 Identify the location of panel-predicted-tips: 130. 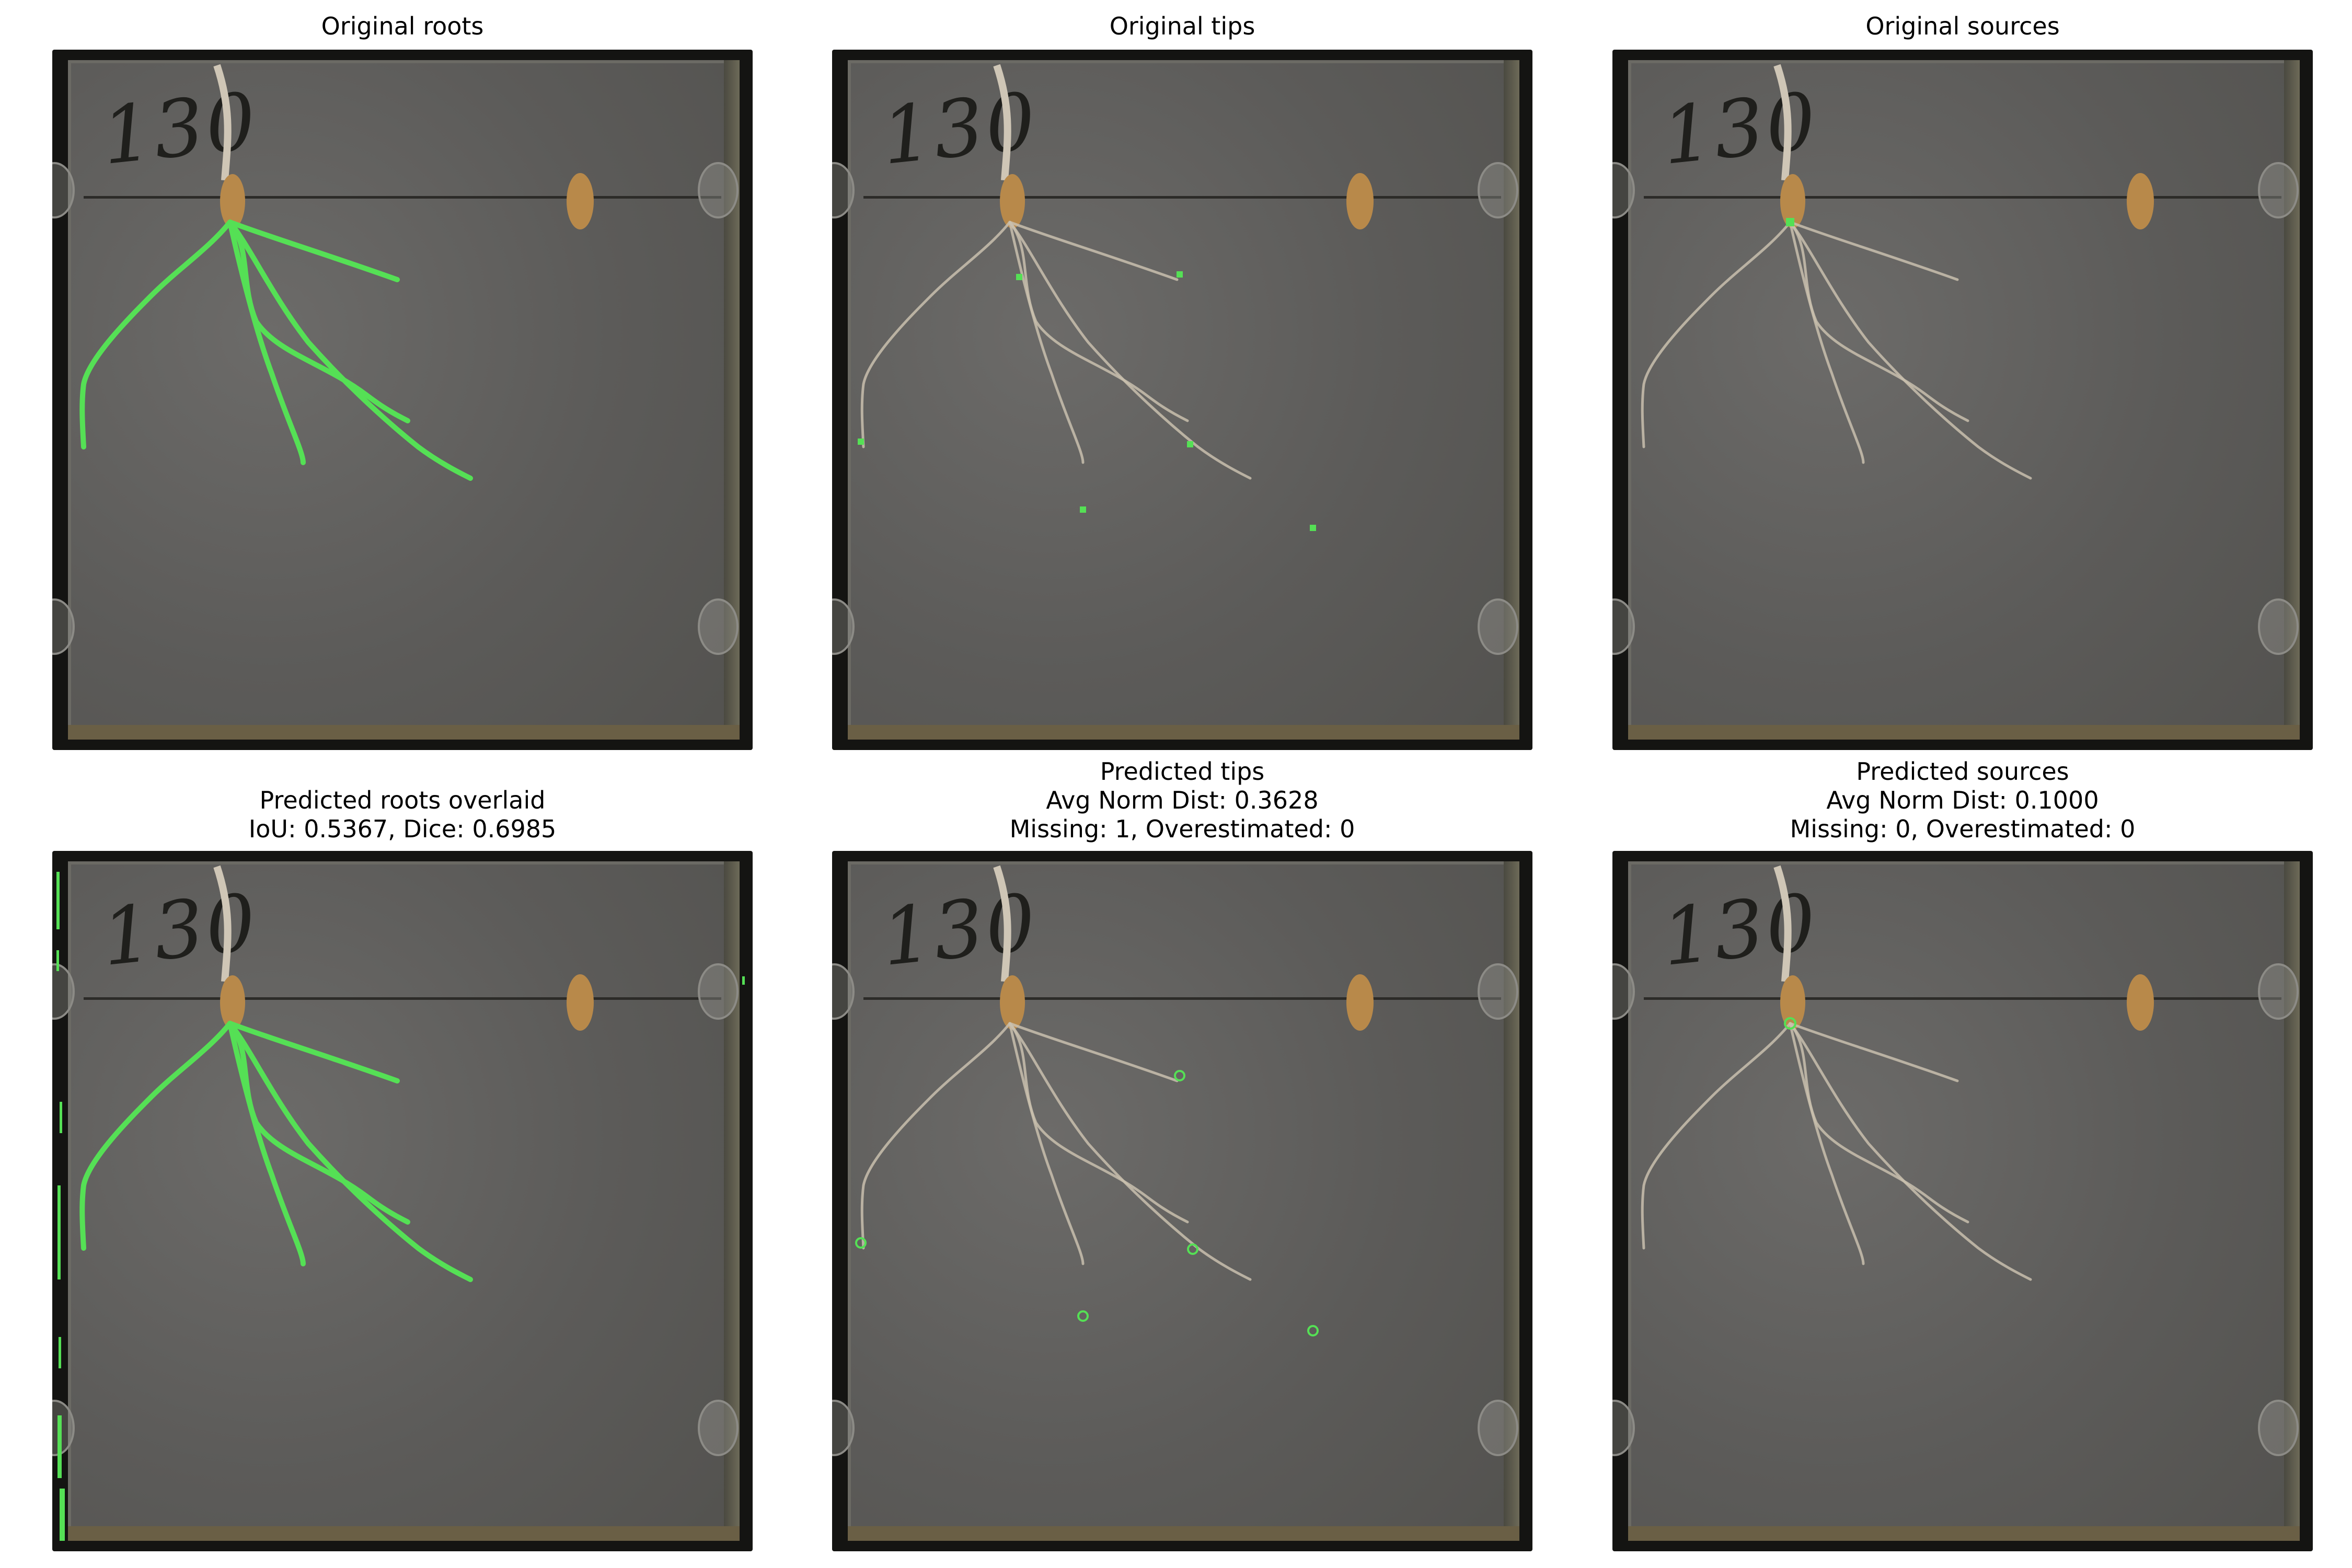
(1182, 1201).